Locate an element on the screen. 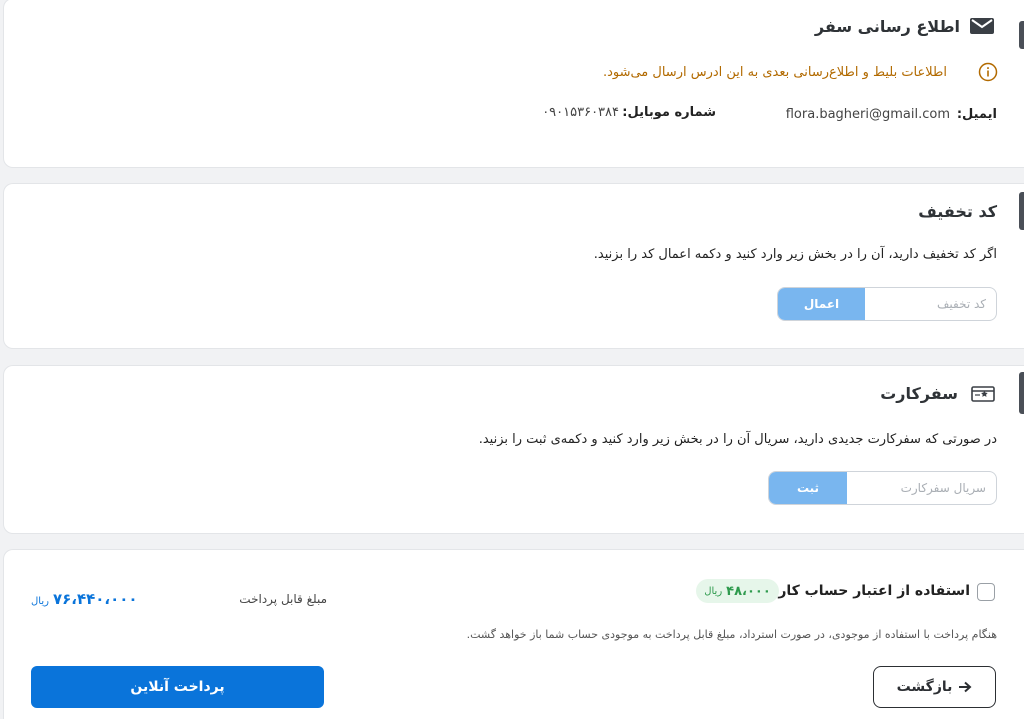 The width and height of the screenshot is (1024, 719). mobile-label: شماره موبایل: is located at coordinates (669, 112).